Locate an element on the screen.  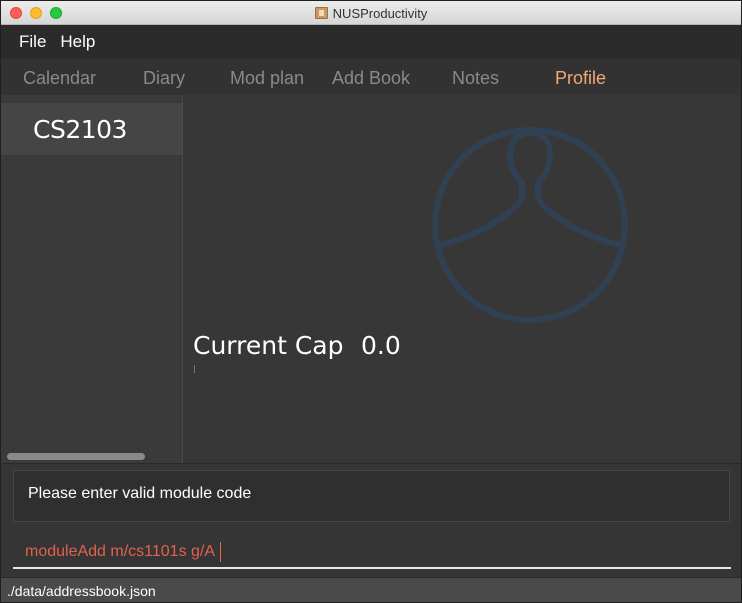
tab-diary: Diary is located at coordinates (164, 78).